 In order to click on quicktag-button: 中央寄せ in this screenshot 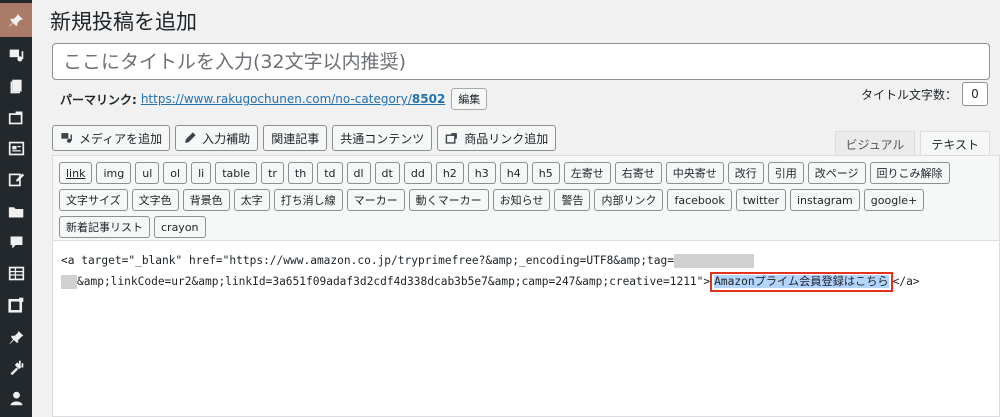, I will do `click(694, 173)`.